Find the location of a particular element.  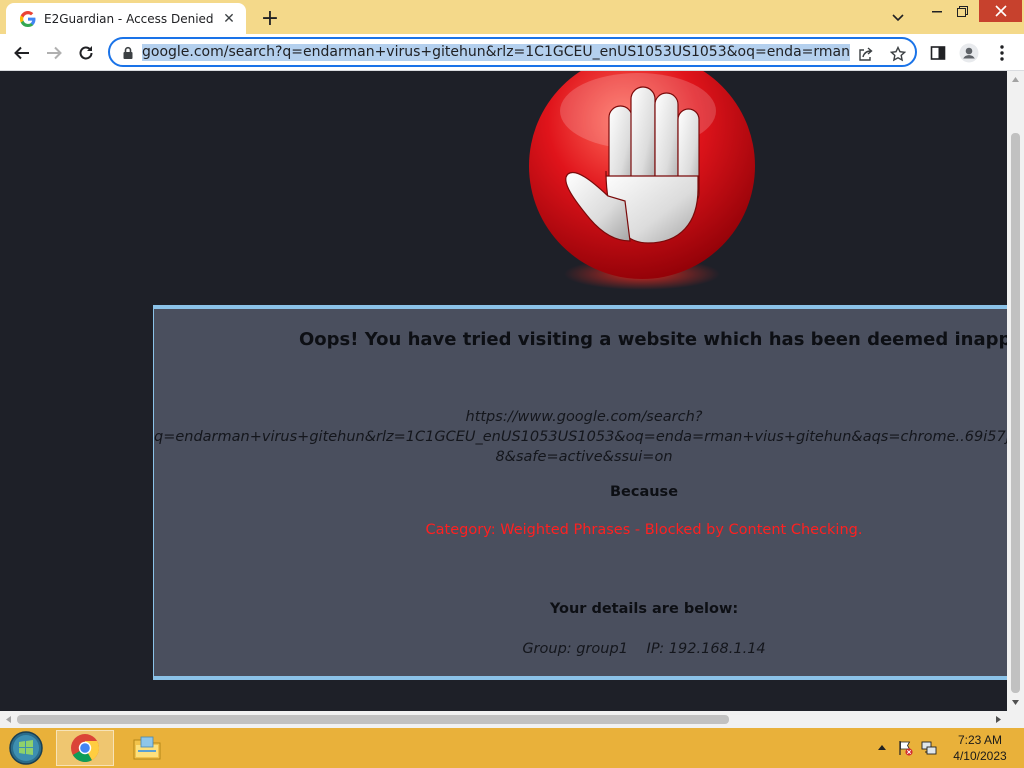

vertical-scroll-thumb is located at coordinates (1015, 413).